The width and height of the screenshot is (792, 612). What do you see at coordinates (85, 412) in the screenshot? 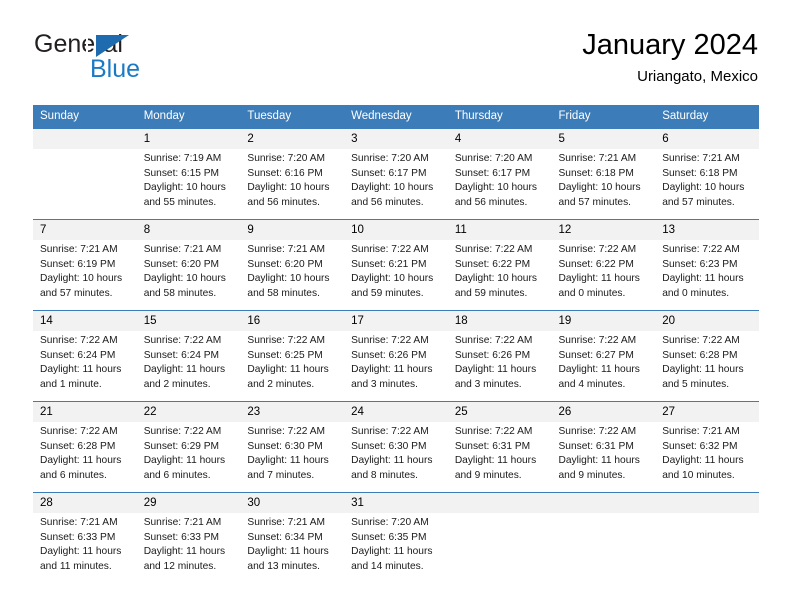
I see `day-number: 21` at bounding box center [85, 412].